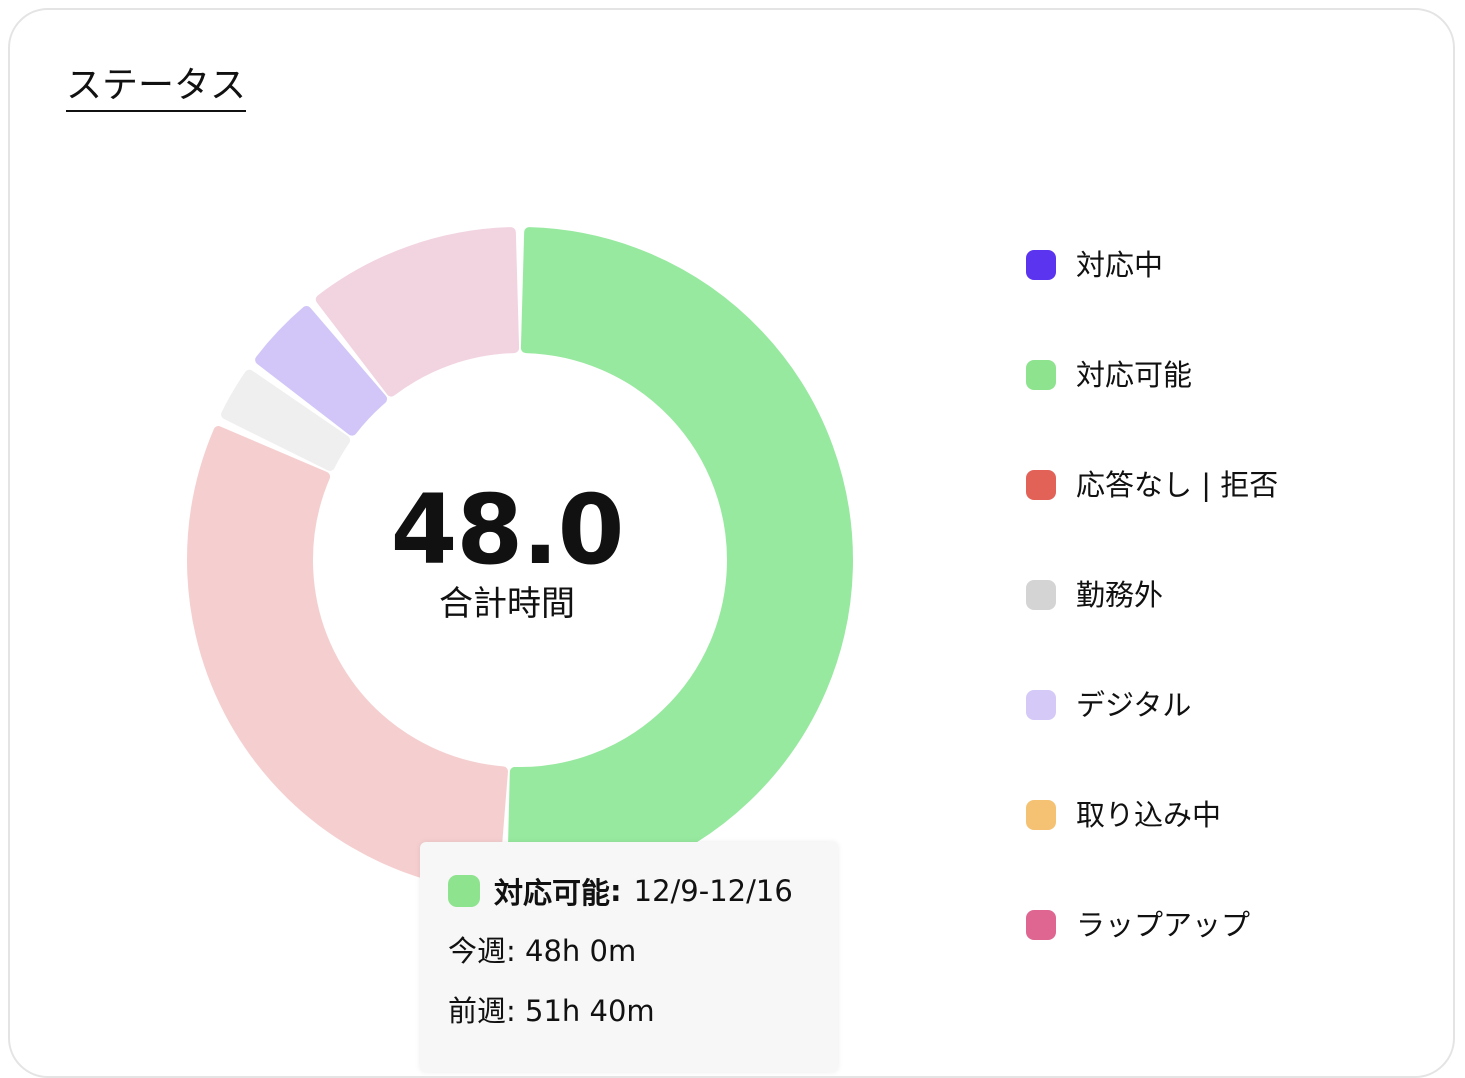 Image resolution: width=1465 pixels, height=1078 pixels. I want to click on tooltip-last-week-label: 前週:, so click(482, 1011).